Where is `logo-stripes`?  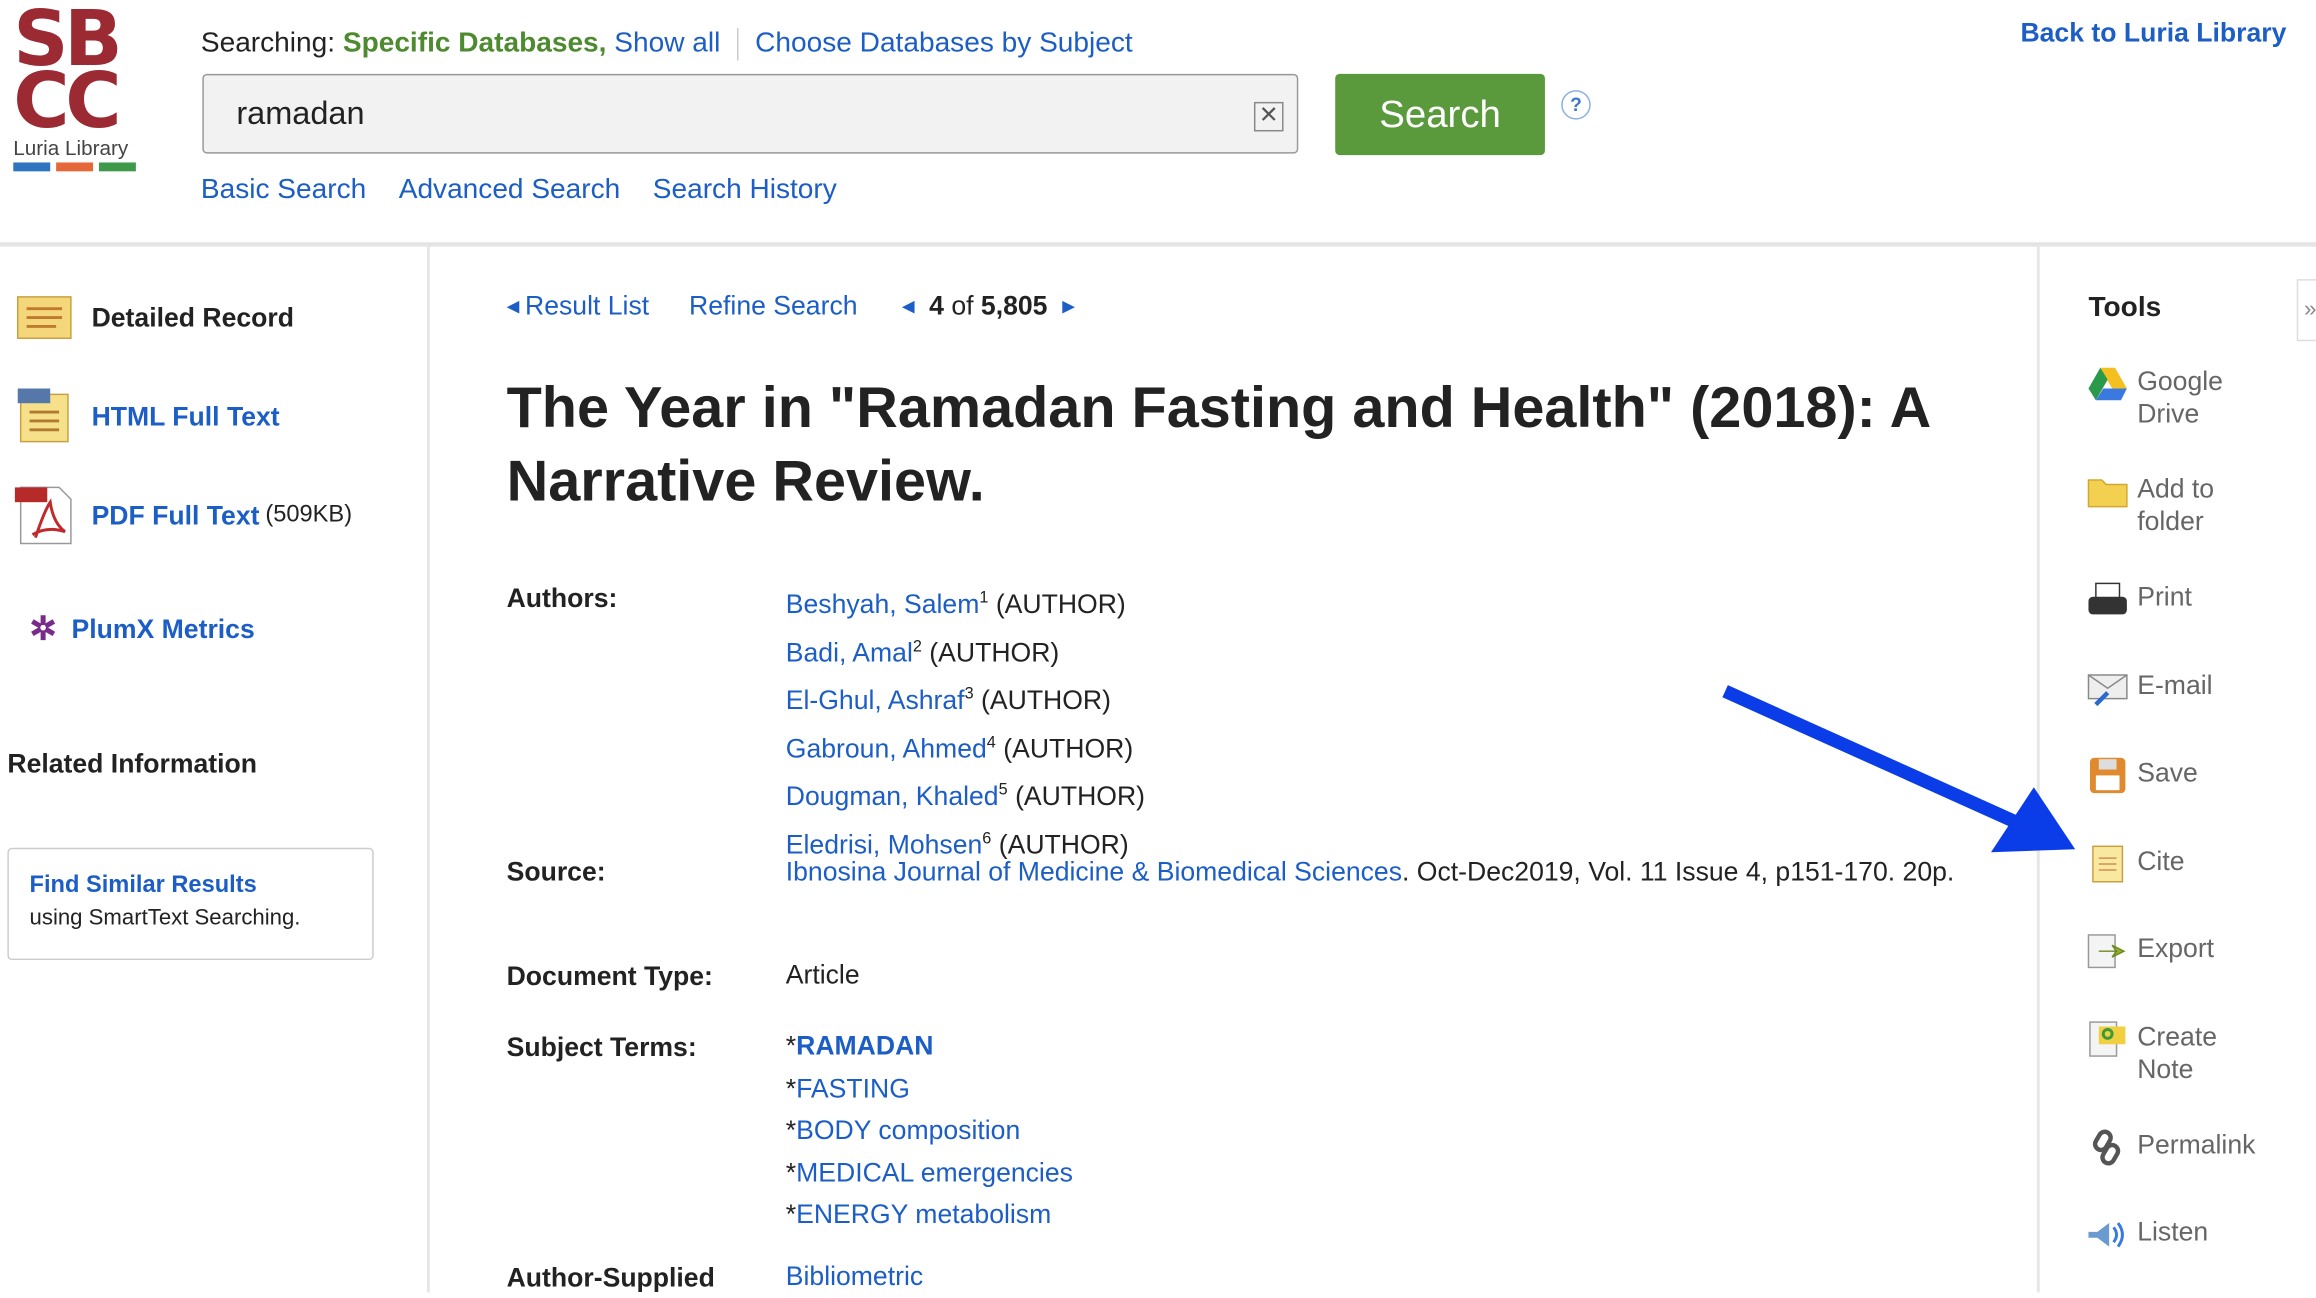 logo-stripes is located at coordinates (79, 167).